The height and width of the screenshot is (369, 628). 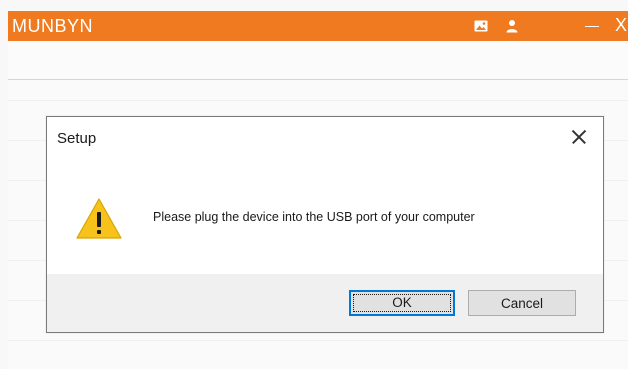 I want to click on app-title: MUNBYN, so click(x=53, y=26).